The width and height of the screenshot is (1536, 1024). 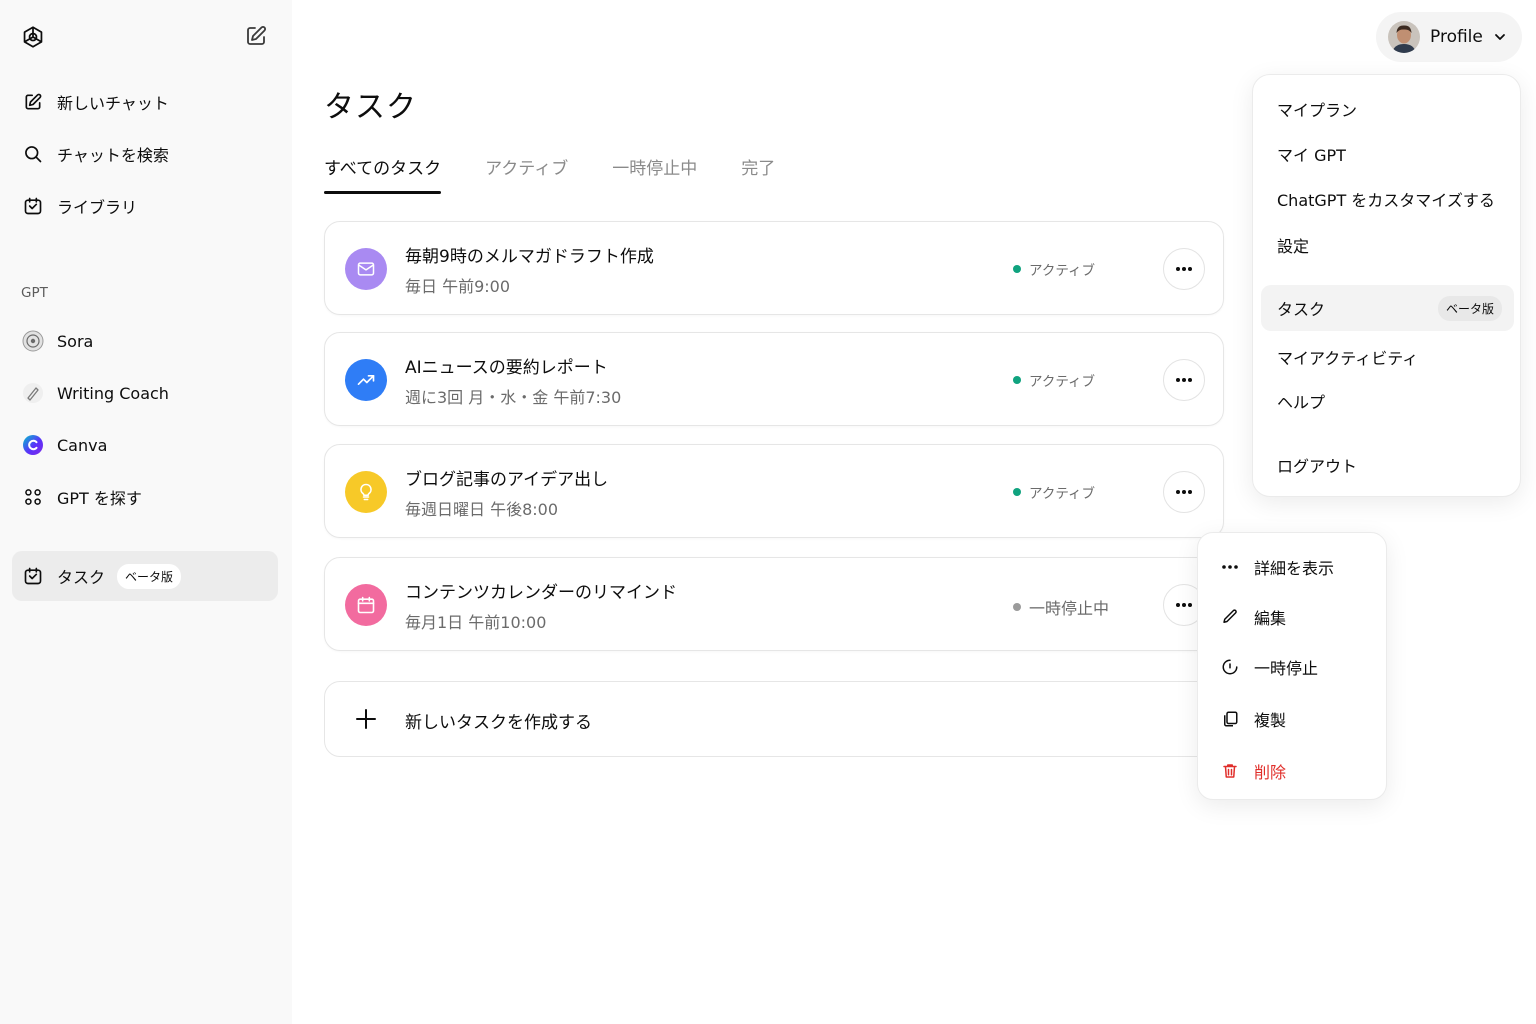 What do you see at coordinates (774, 604) in the screenshot?
I see `task-card: コンテンツカレンダーのリマインド 毎月1日 午前10:00 一時停止中` at bounding box center [774, 604].